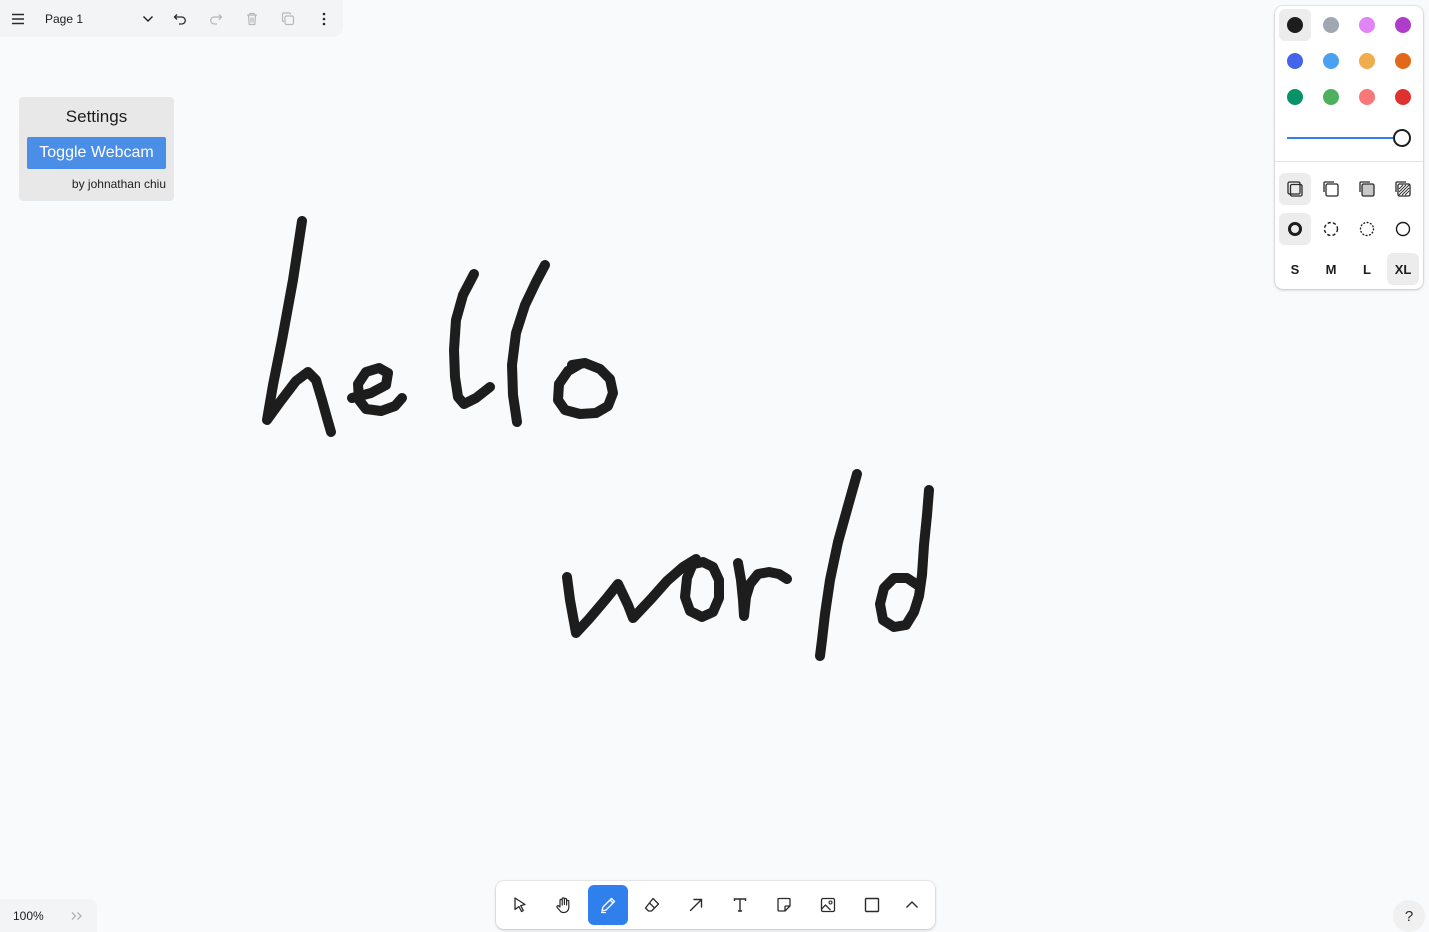 This screenshot has height=932, width=1429. Describe the element at coordinates (608, 905) in the screenshot. I see `draw-tool-icon` at that location.